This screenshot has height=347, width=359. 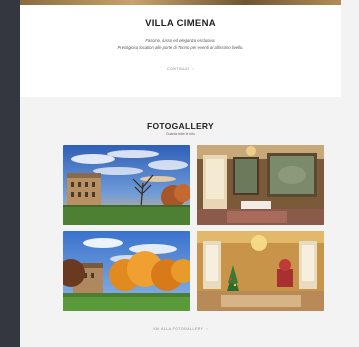 I want to click on photo-villa-exterior, so click(x=126, y=185).